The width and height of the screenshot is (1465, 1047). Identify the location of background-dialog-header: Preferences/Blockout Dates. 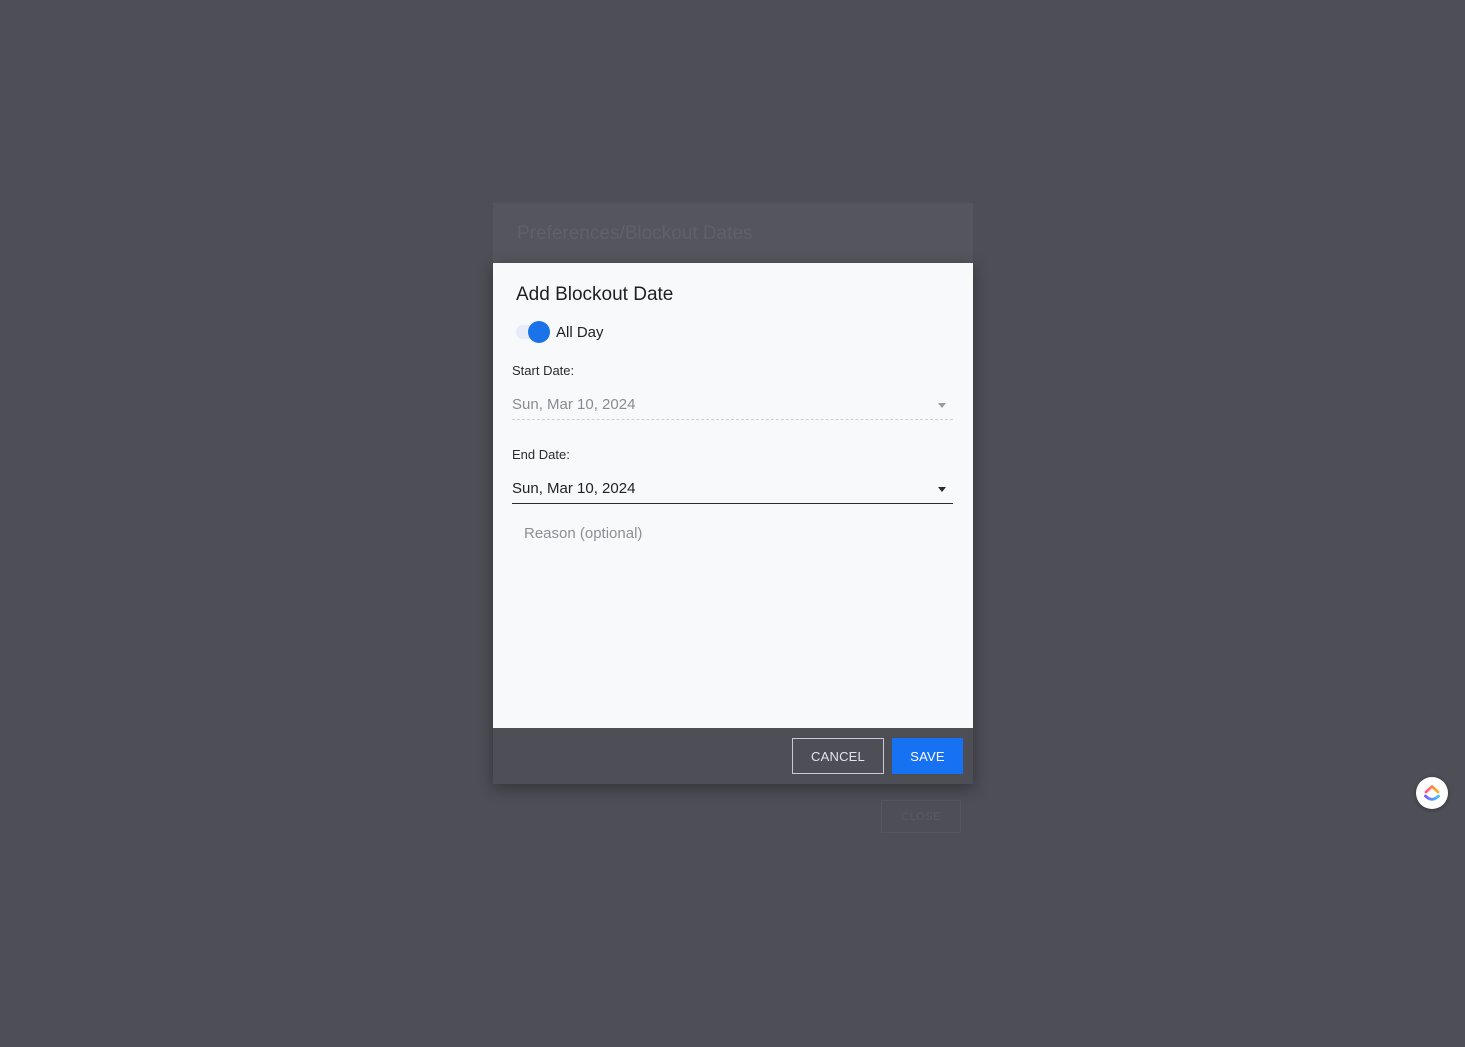
(733, 233).